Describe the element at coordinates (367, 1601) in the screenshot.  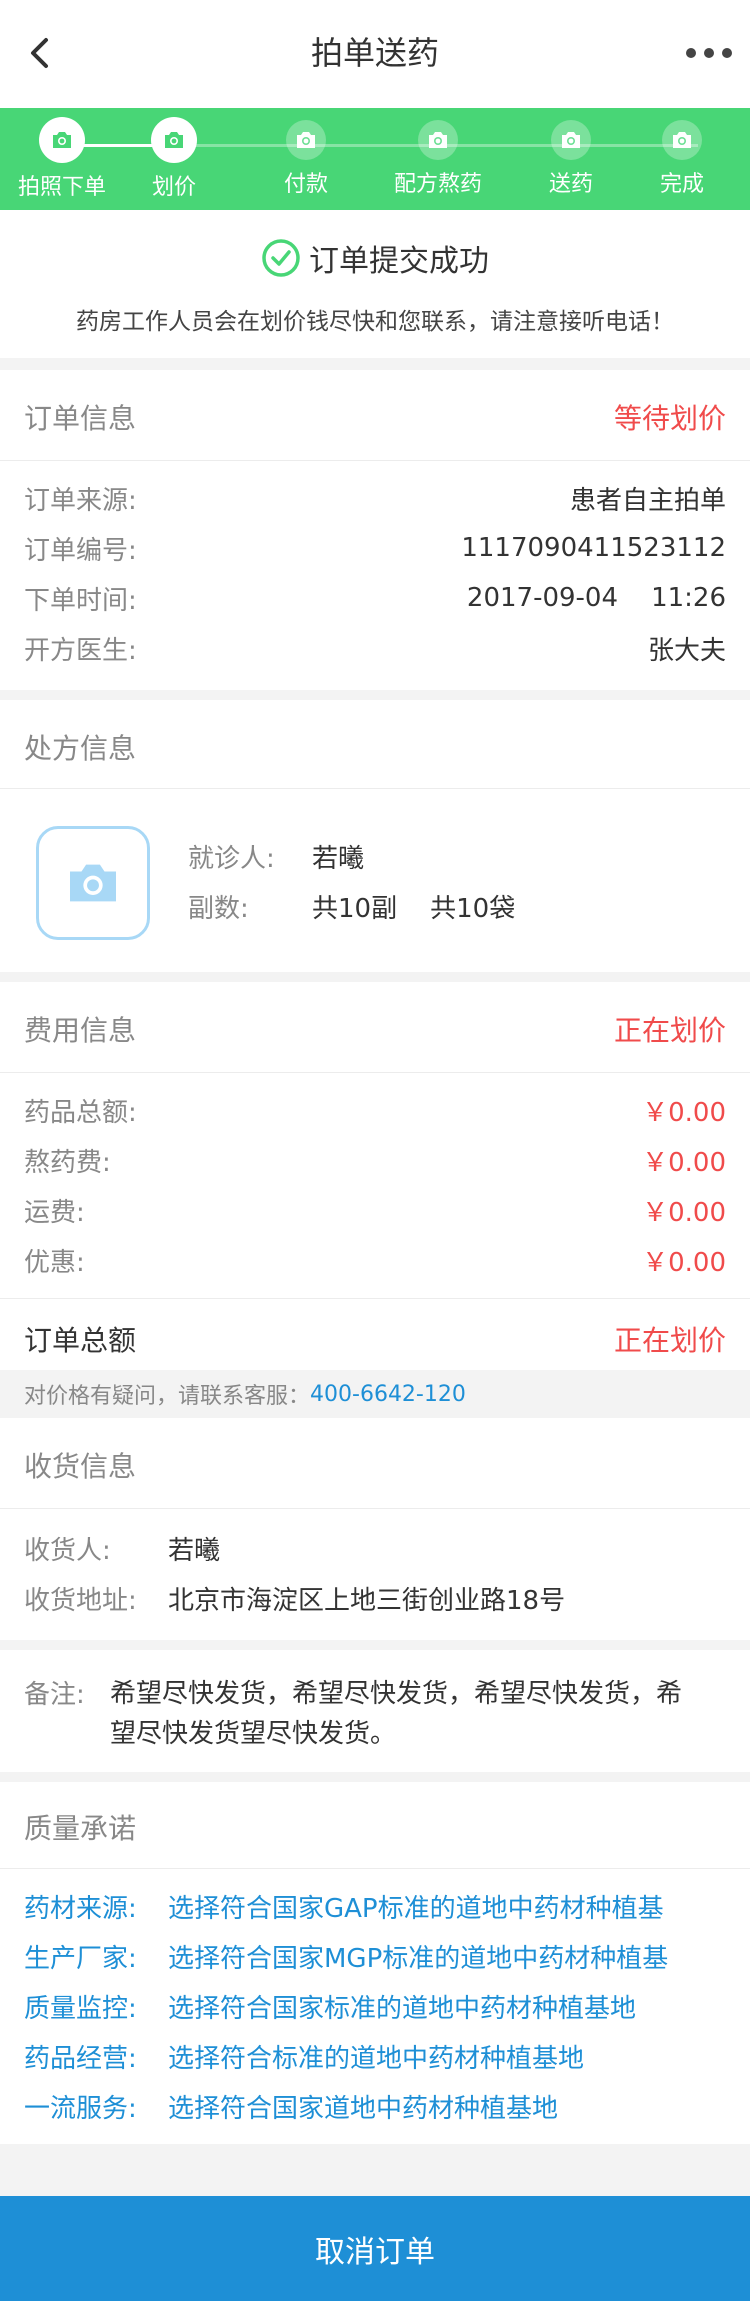
I see `address-value: 北京市海淀区上地三街创业路18号` at that location.